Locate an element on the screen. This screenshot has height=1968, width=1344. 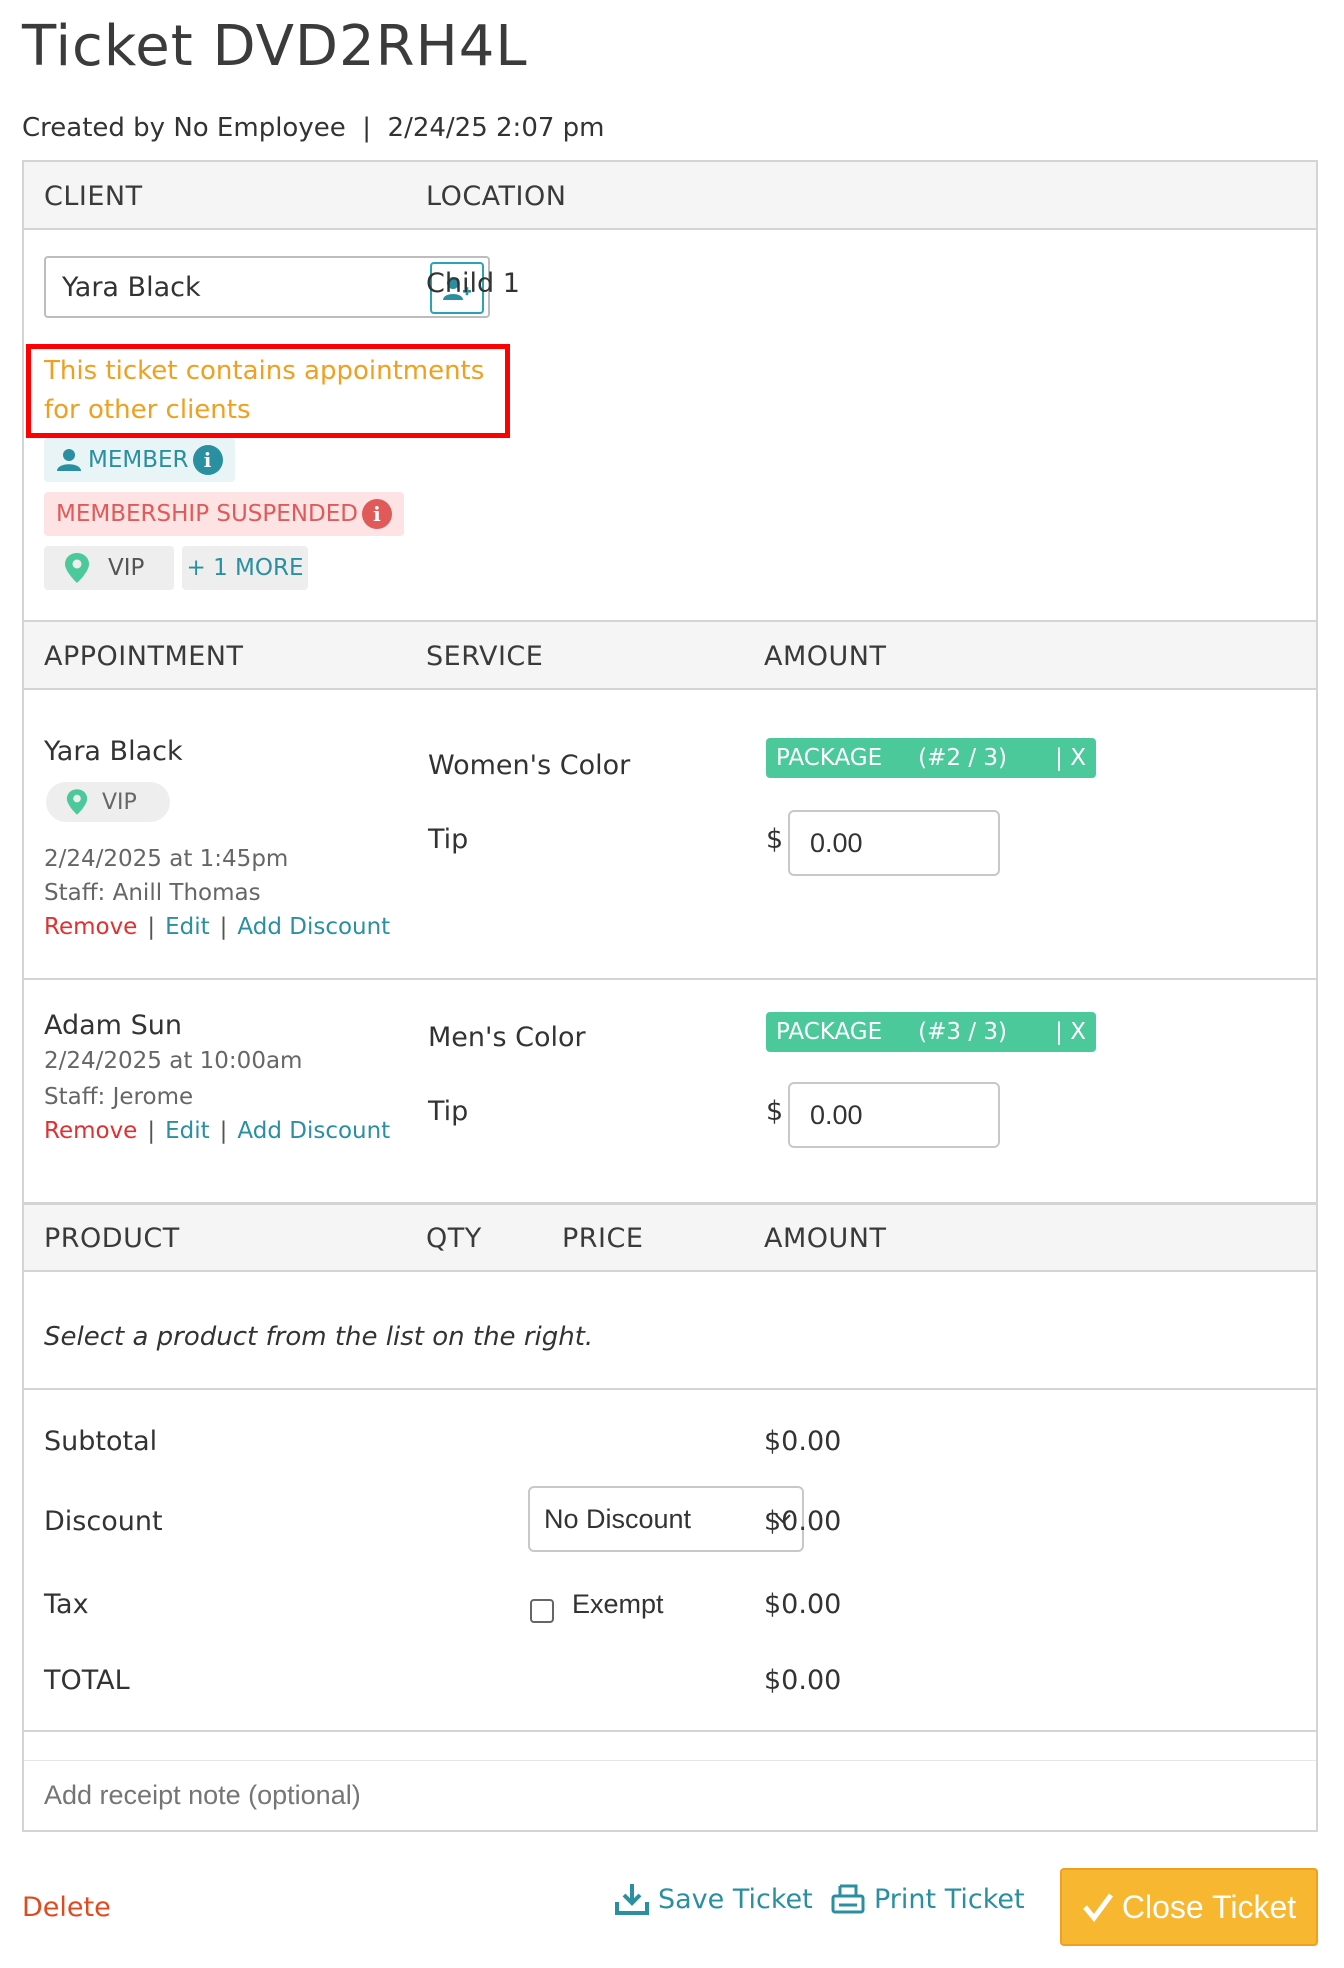
appointment-client-name: Yara Black is located at coordinates (113, 751).